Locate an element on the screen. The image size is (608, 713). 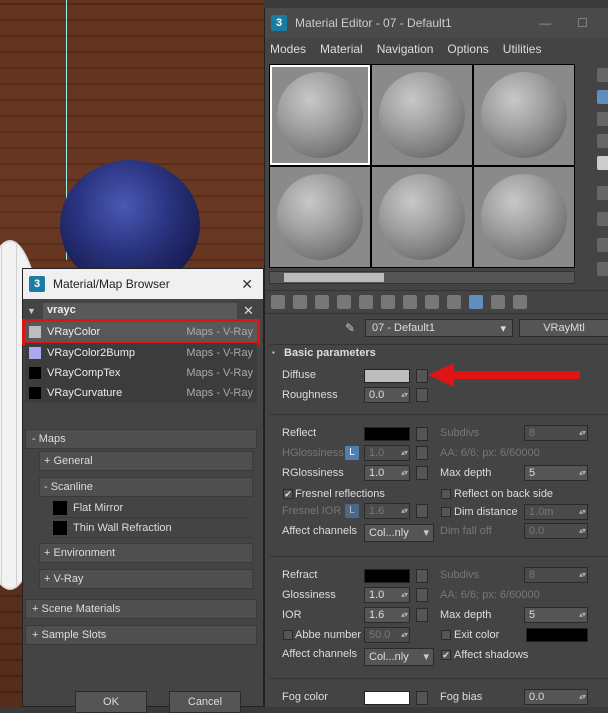
go-forward-sibling-icon is located at coordinates (520, 302).